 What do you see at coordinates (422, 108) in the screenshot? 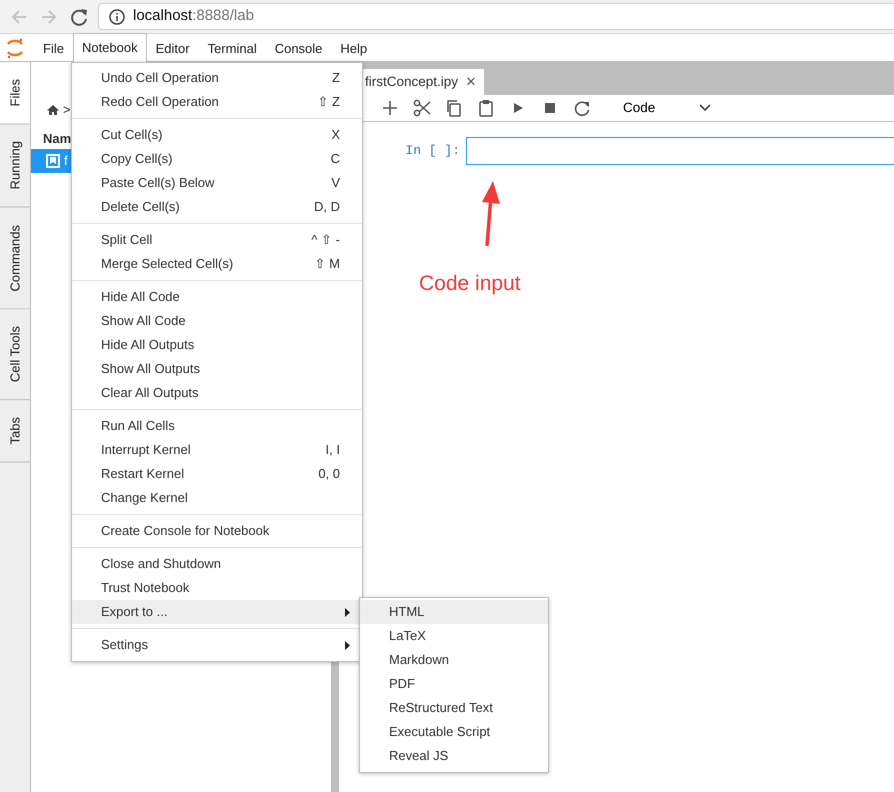
I see `cut-icon` at bounding box center [422, 108].